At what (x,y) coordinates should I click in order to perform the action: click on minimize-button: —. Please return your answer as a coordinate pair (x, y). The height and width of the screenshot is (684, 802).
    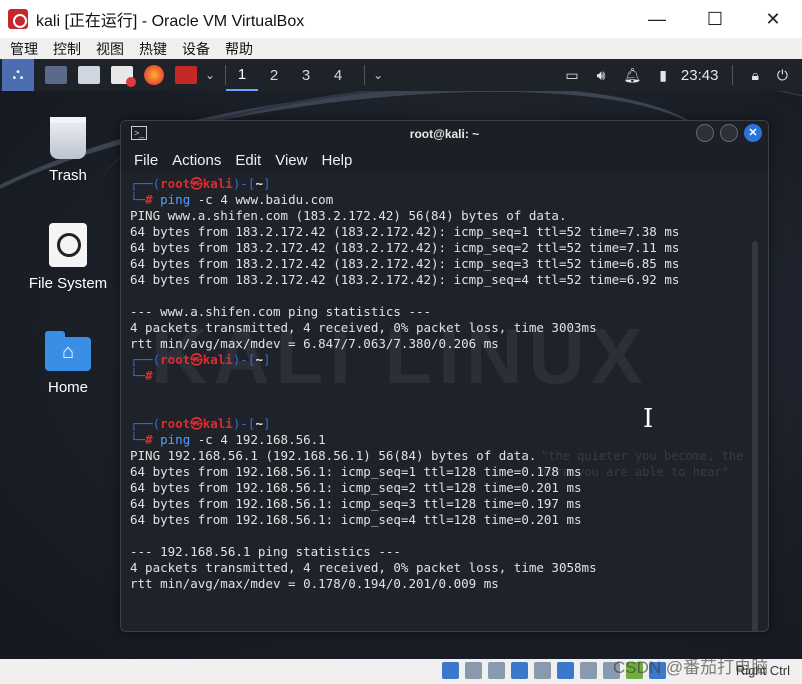
    Looking at the image, I should click on (657, 19).